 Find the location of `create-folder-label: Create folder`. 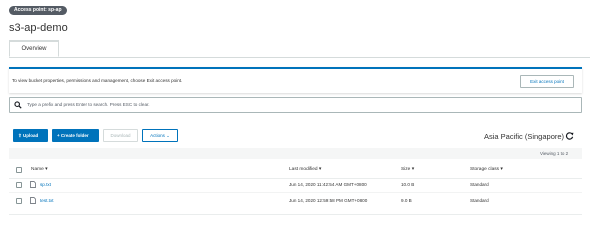

create-folder-label: Create folder is located at coordinates (74, 135).